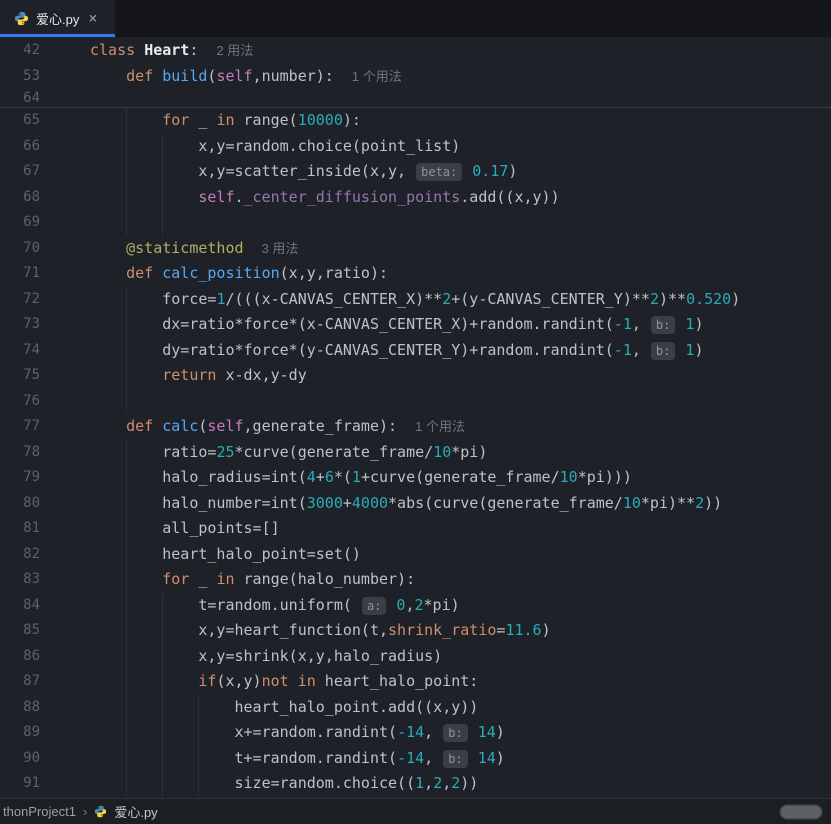 This screenshot has height=824, width=831. I want to click on line-number: 80, so click(45, 504).